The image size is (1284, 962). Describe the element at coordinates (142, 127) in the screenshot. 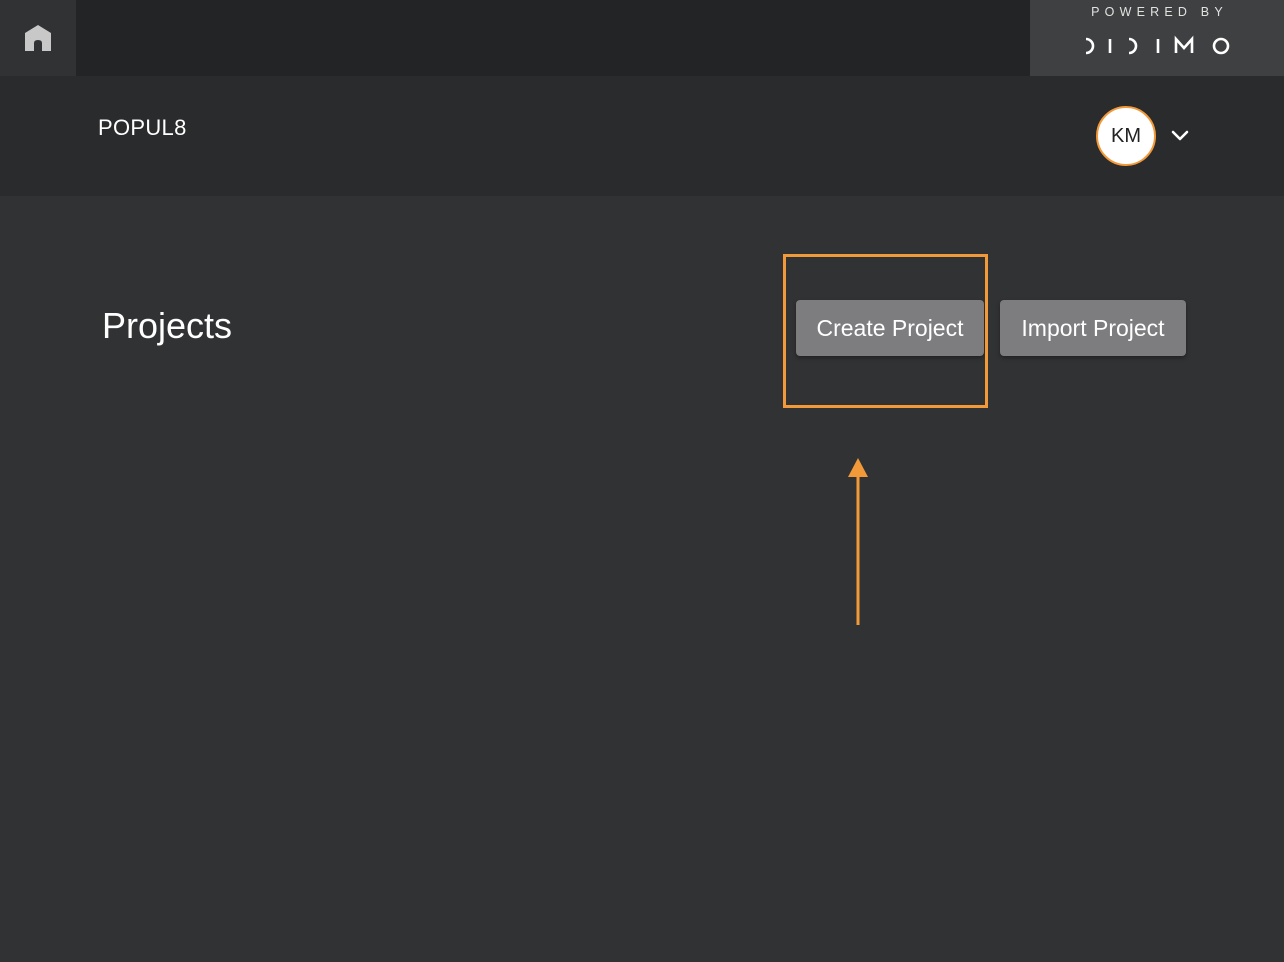

I see `app-title: POPUL8` at that location.